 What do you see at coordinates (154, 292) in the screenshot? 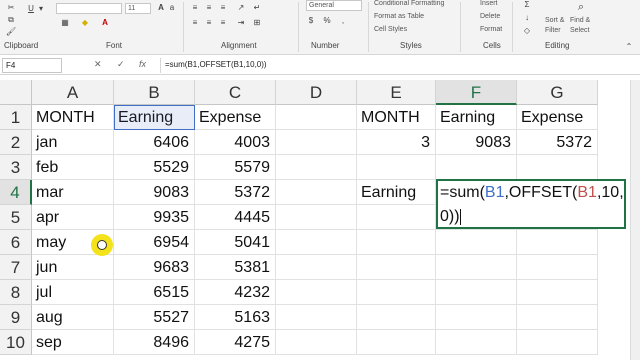
I see `cell-b8: 6515` at bounding box center [154, 292].